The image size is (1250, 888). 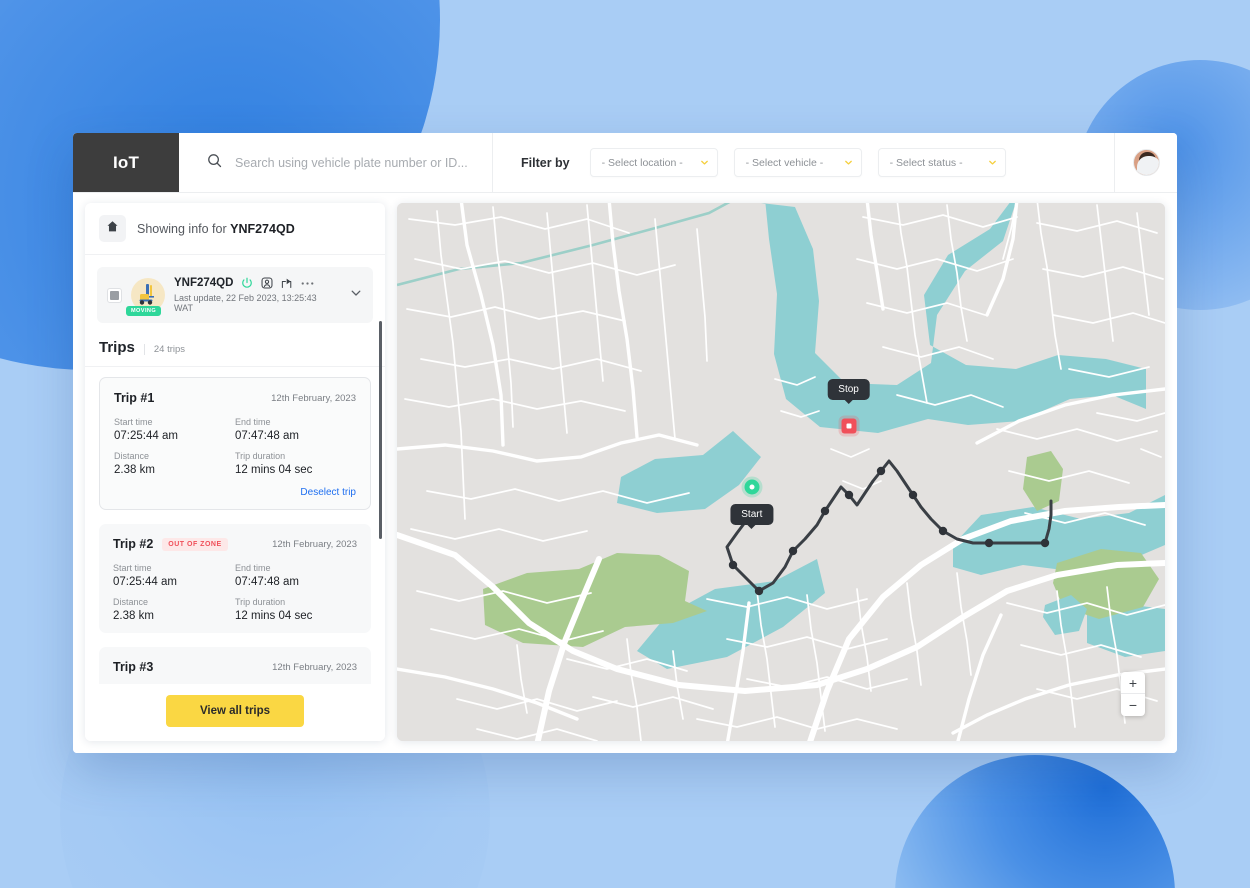 I want to click on trip-name: Trip #1, so click(x=134, y=398).